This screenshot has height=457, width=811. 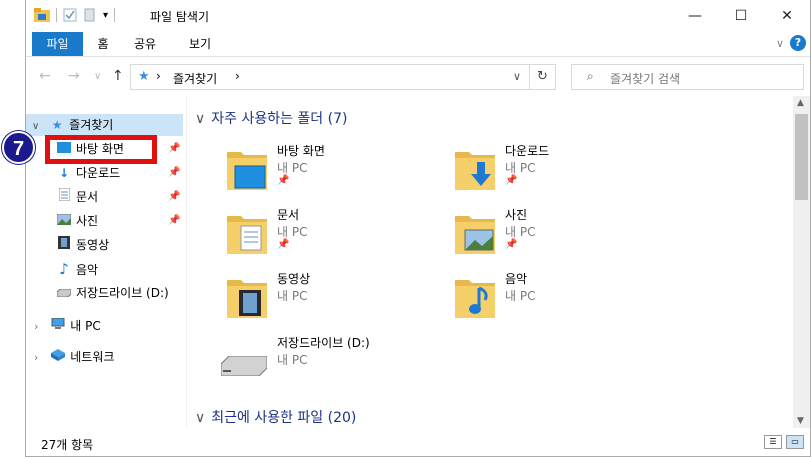 What do you see at coordinates (279, 119) in the screenshot?
I see `group-header-label: 자주 사용하는 폴더 (7)` at bounding box center [279, 119].